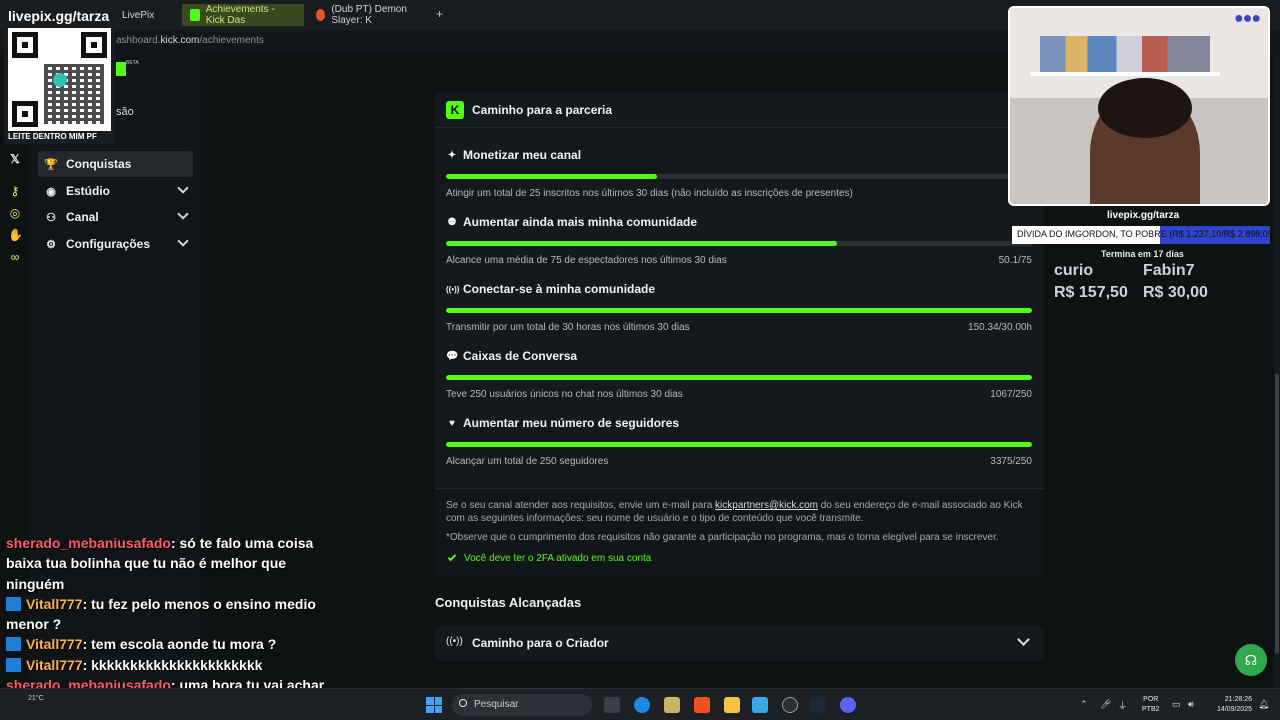 The width and height of the screenshot is (1280, 720). I want to click on page-scrollbar, so click(1277, 371).